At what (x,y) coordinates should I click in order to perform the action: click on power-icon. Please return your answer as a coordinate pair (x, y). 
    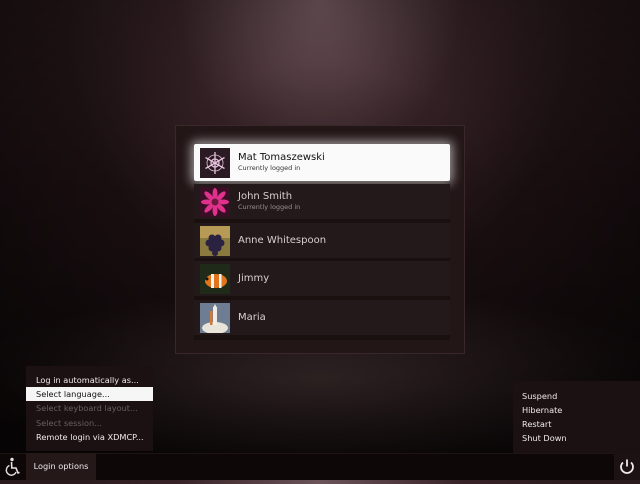
    Looking at the image, I should click on (627, 466).